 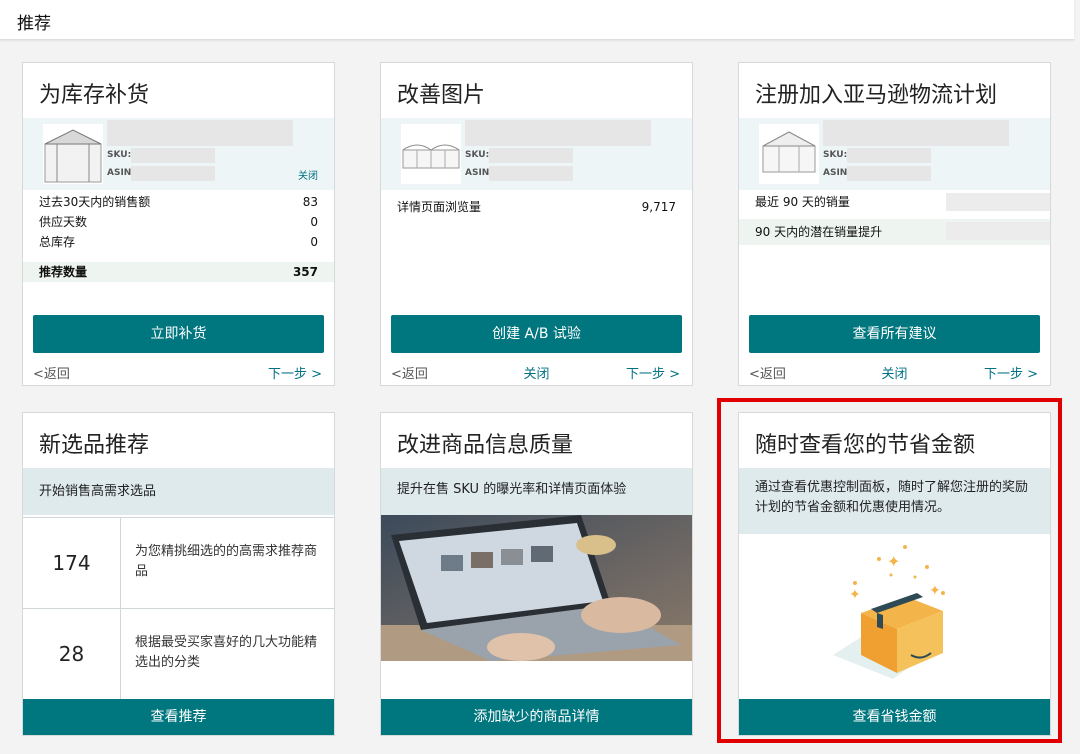 I want to click on stat-row: 28 根据最受买家喜好的几大功能精选出的分类, so click(x=178, y=653).